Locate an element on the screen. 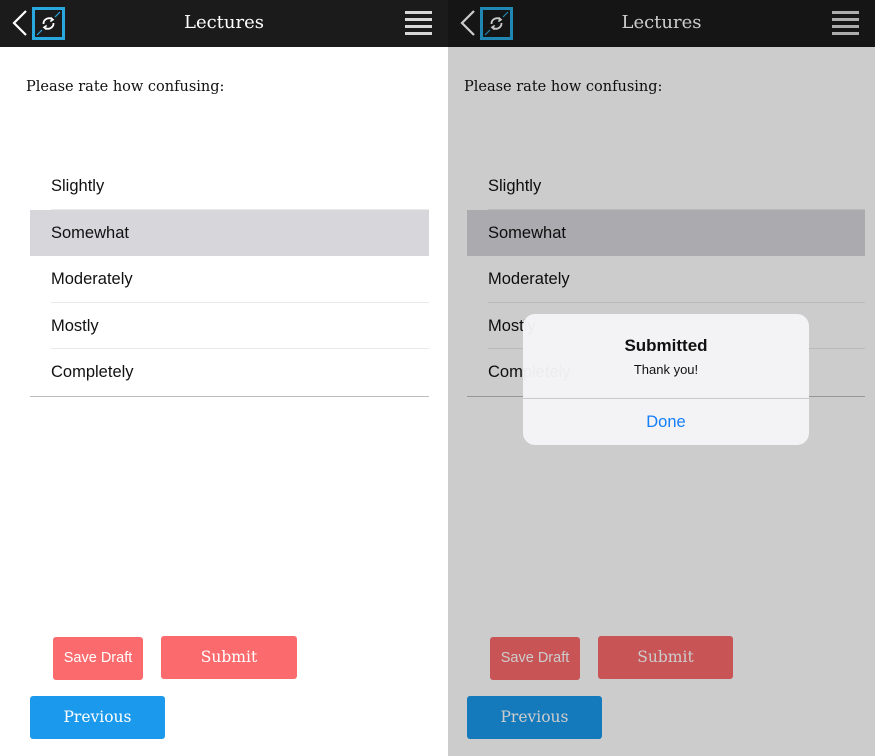  nav-bar: Lectures is located at coordinates (224, 23).